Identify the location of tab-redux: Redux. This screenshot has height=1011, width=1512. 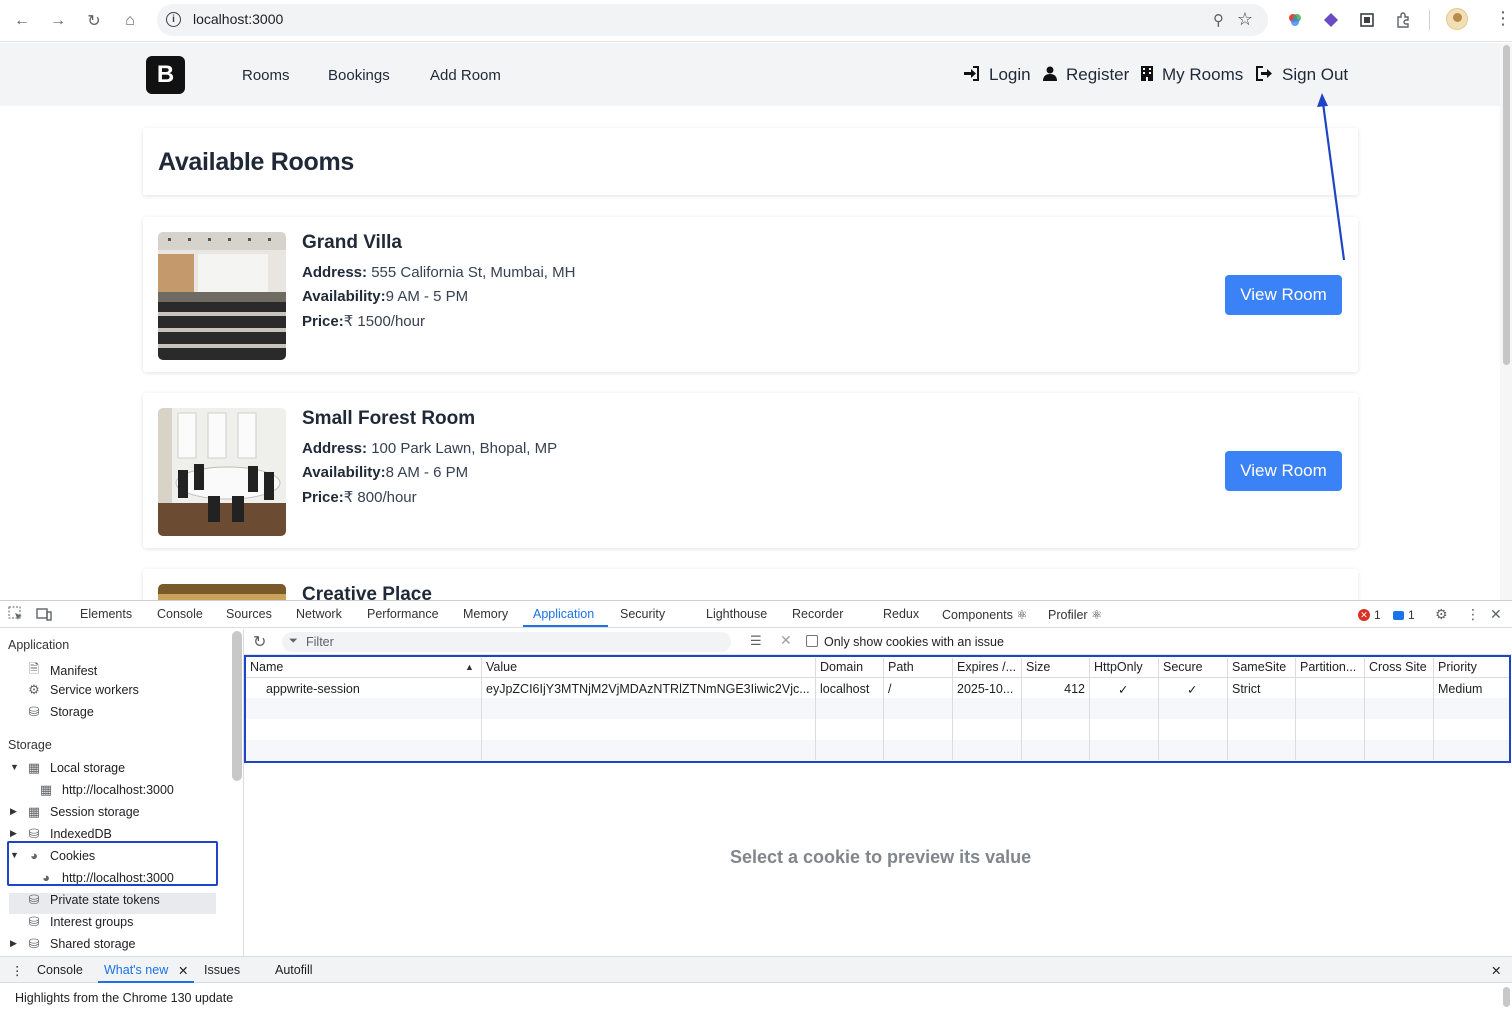
(901, 614).